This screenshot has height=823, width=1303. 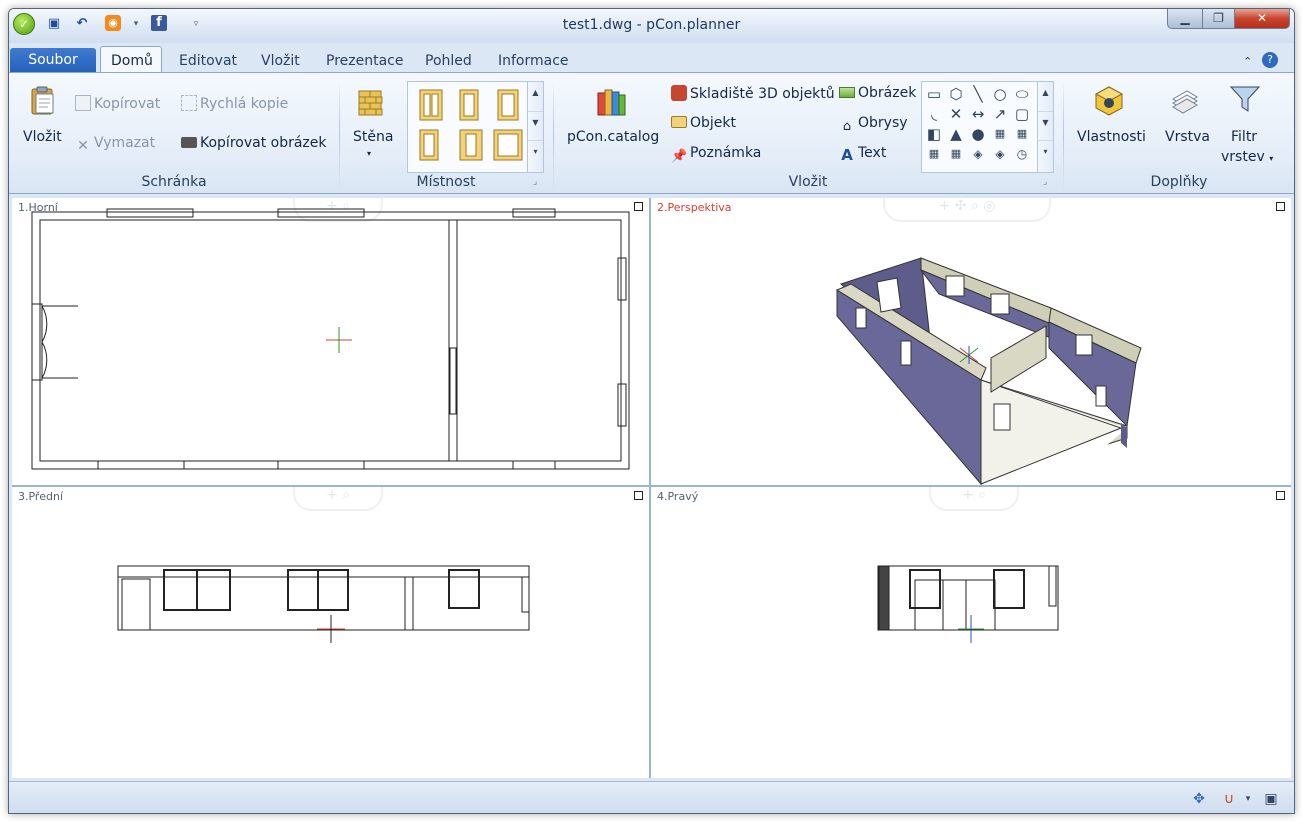 What do you see at coordinates (1022, 134) in the screenshot?
I see `qr-code-200-icon: ▦` at bounding box center [1022, 134].